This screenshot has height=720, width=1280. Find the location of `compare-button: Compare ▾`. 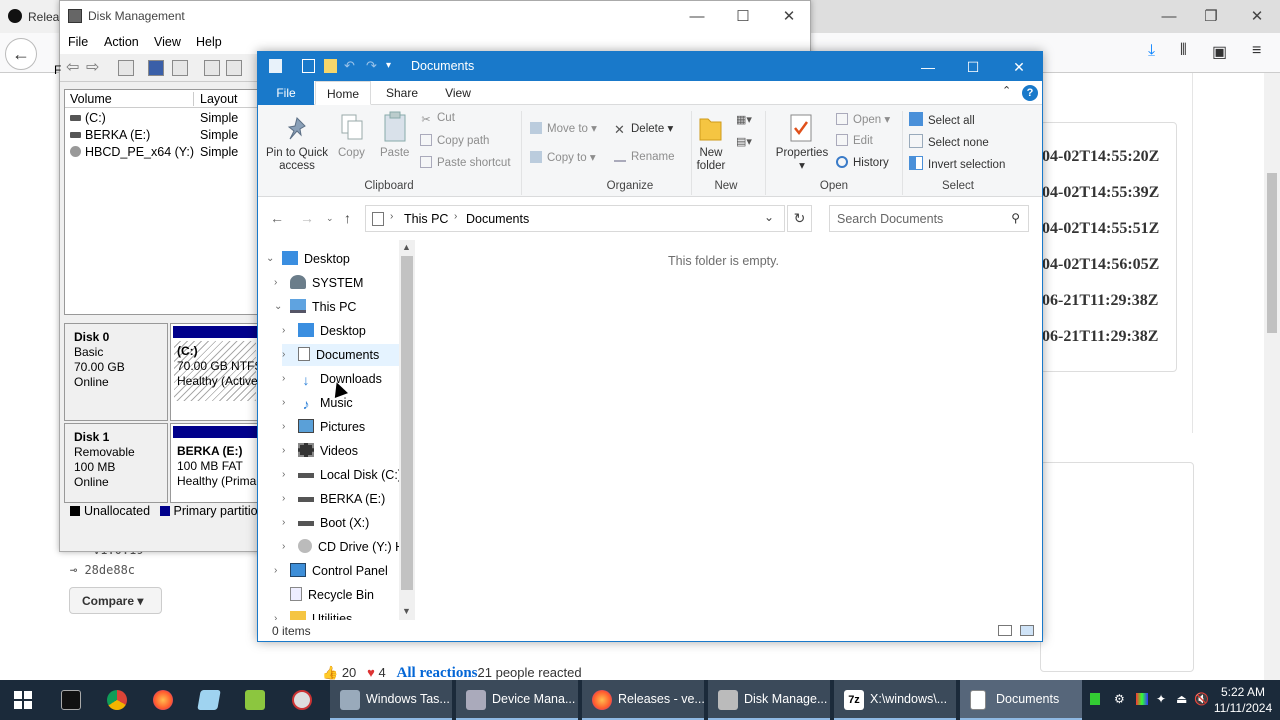

compare-button: Compare ▾ is located at coordinates (115, 600).